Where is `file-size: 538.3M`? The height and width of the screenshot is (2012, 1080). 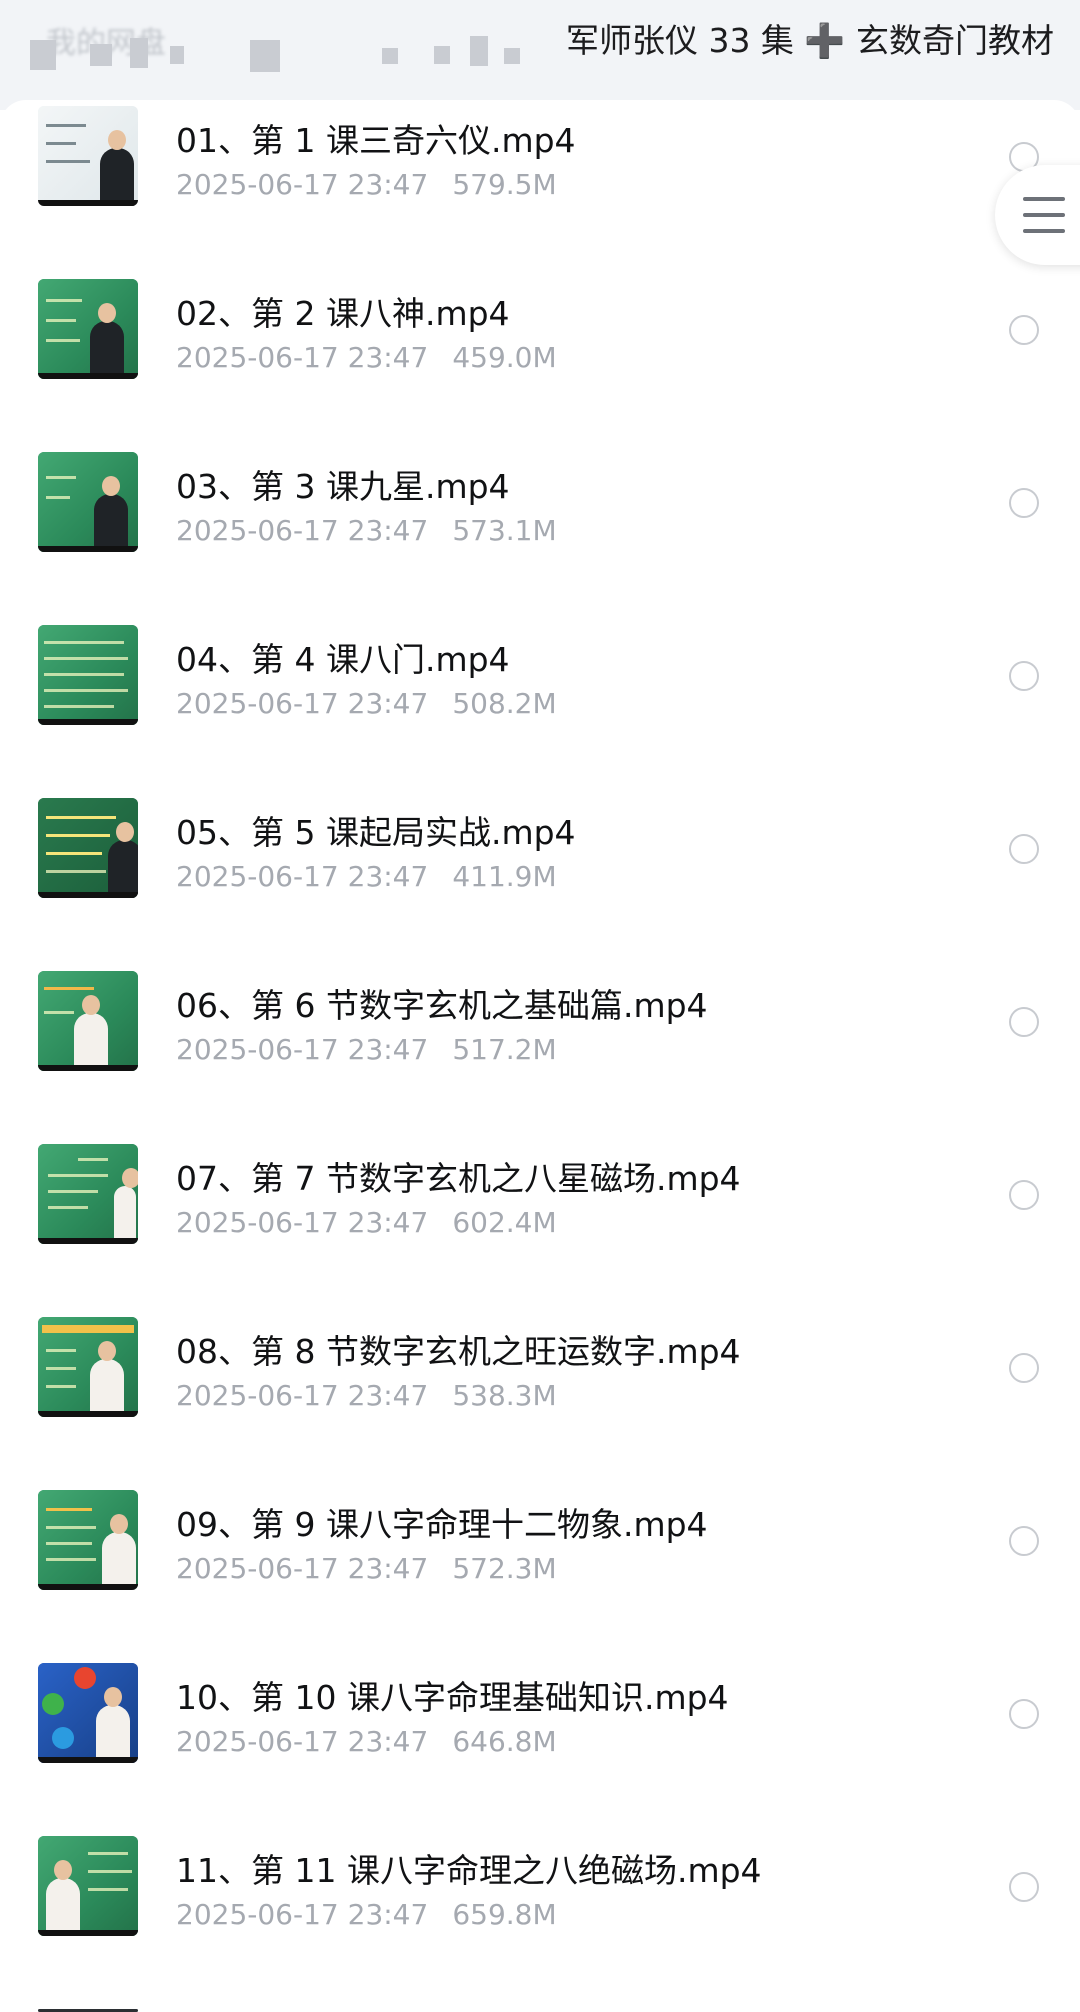
file-size: 538.3M is located at coordinates (504, 1395).